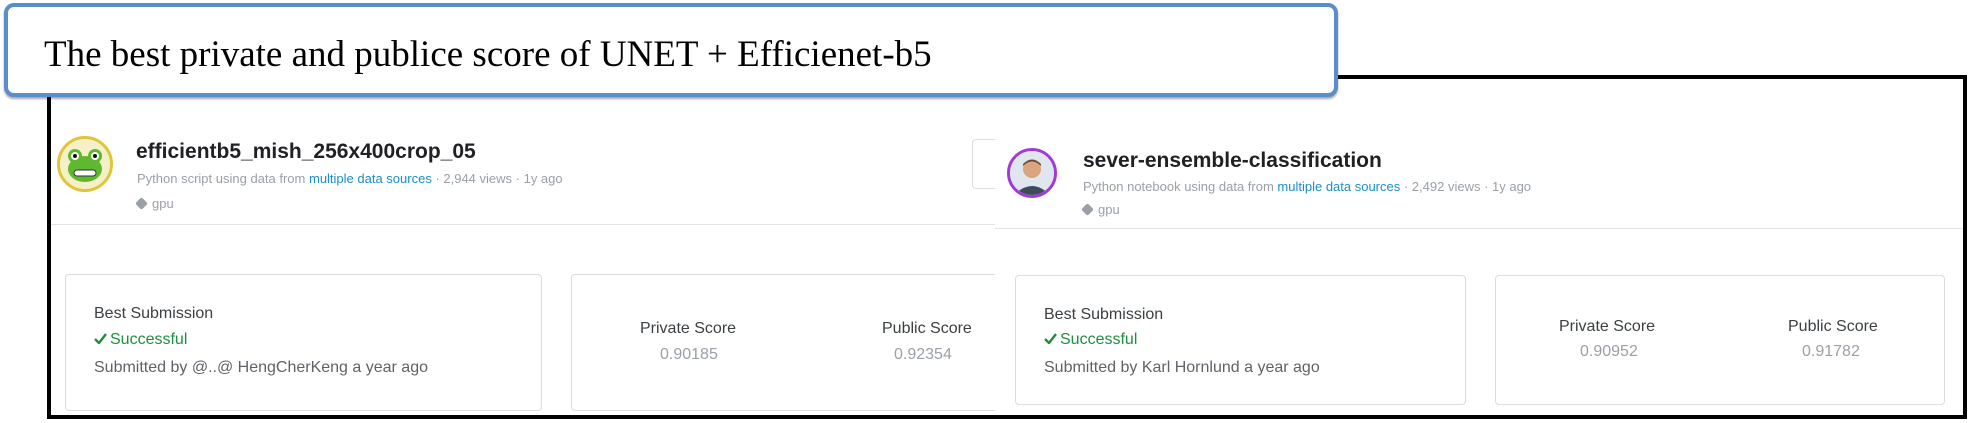 This screenshot has height=423, width=1987. Describe the element at coordinates (1180, 186) in the screenshot. I see `meta-prefix: Python notebook using data from` at that location.